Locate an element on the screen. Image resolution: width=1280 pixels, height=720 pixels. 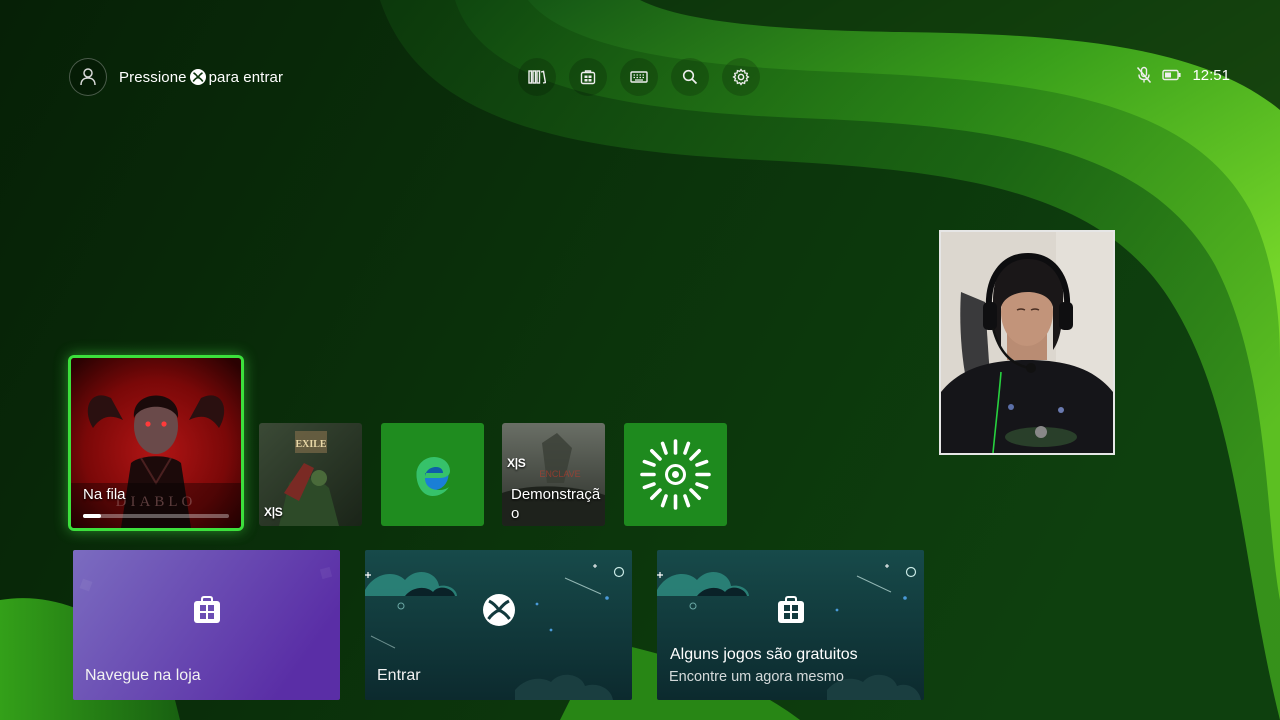
free-games-title: Alguns jogos são gratuitos is located at coordinates (764, 654).